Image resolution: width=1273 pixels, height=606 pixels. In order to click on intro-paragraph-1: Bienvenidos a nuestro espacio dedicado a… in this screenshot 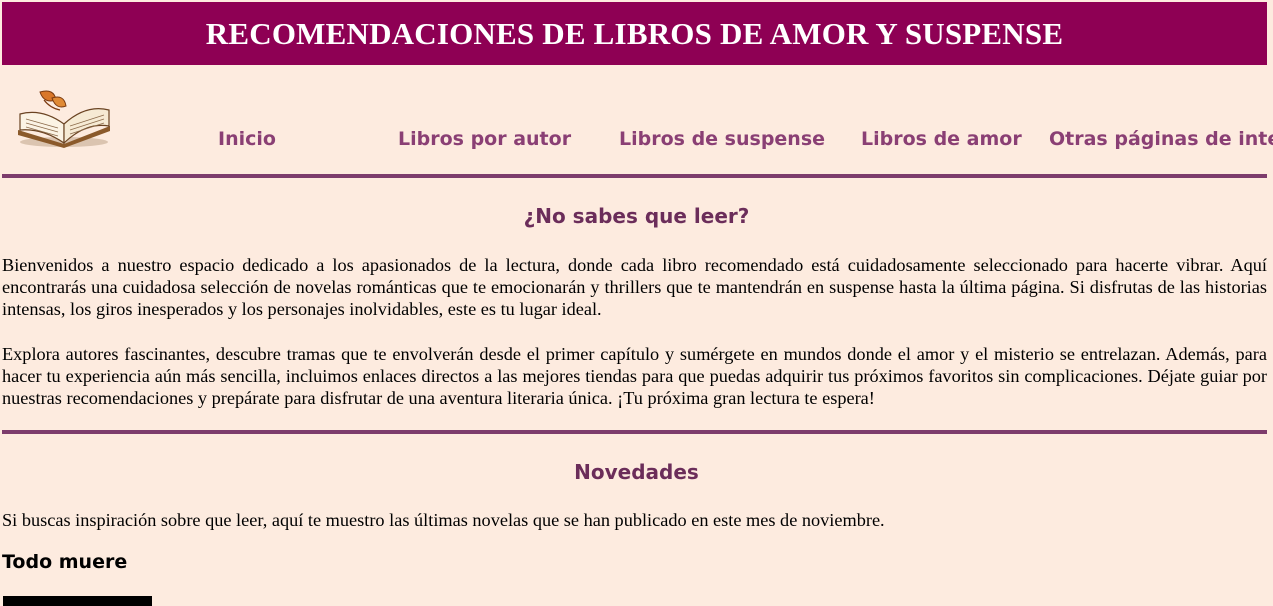, I will do `click(634, 287)`.